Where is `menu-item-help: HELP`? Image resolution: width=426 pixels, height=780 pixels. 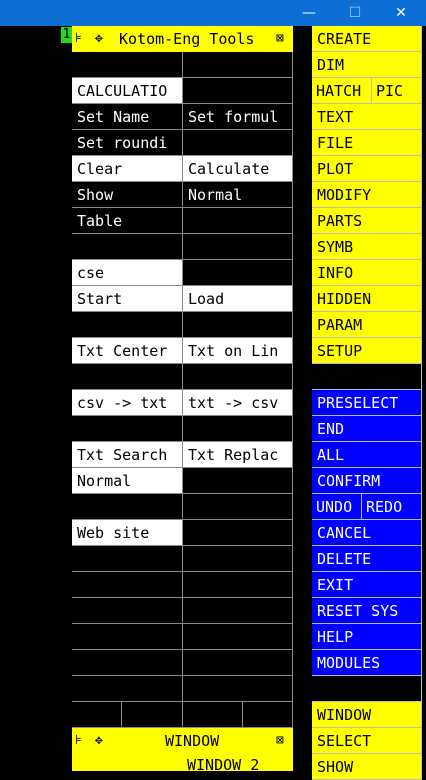
menu-item-help: HELP is located at coordinates (367, 637).